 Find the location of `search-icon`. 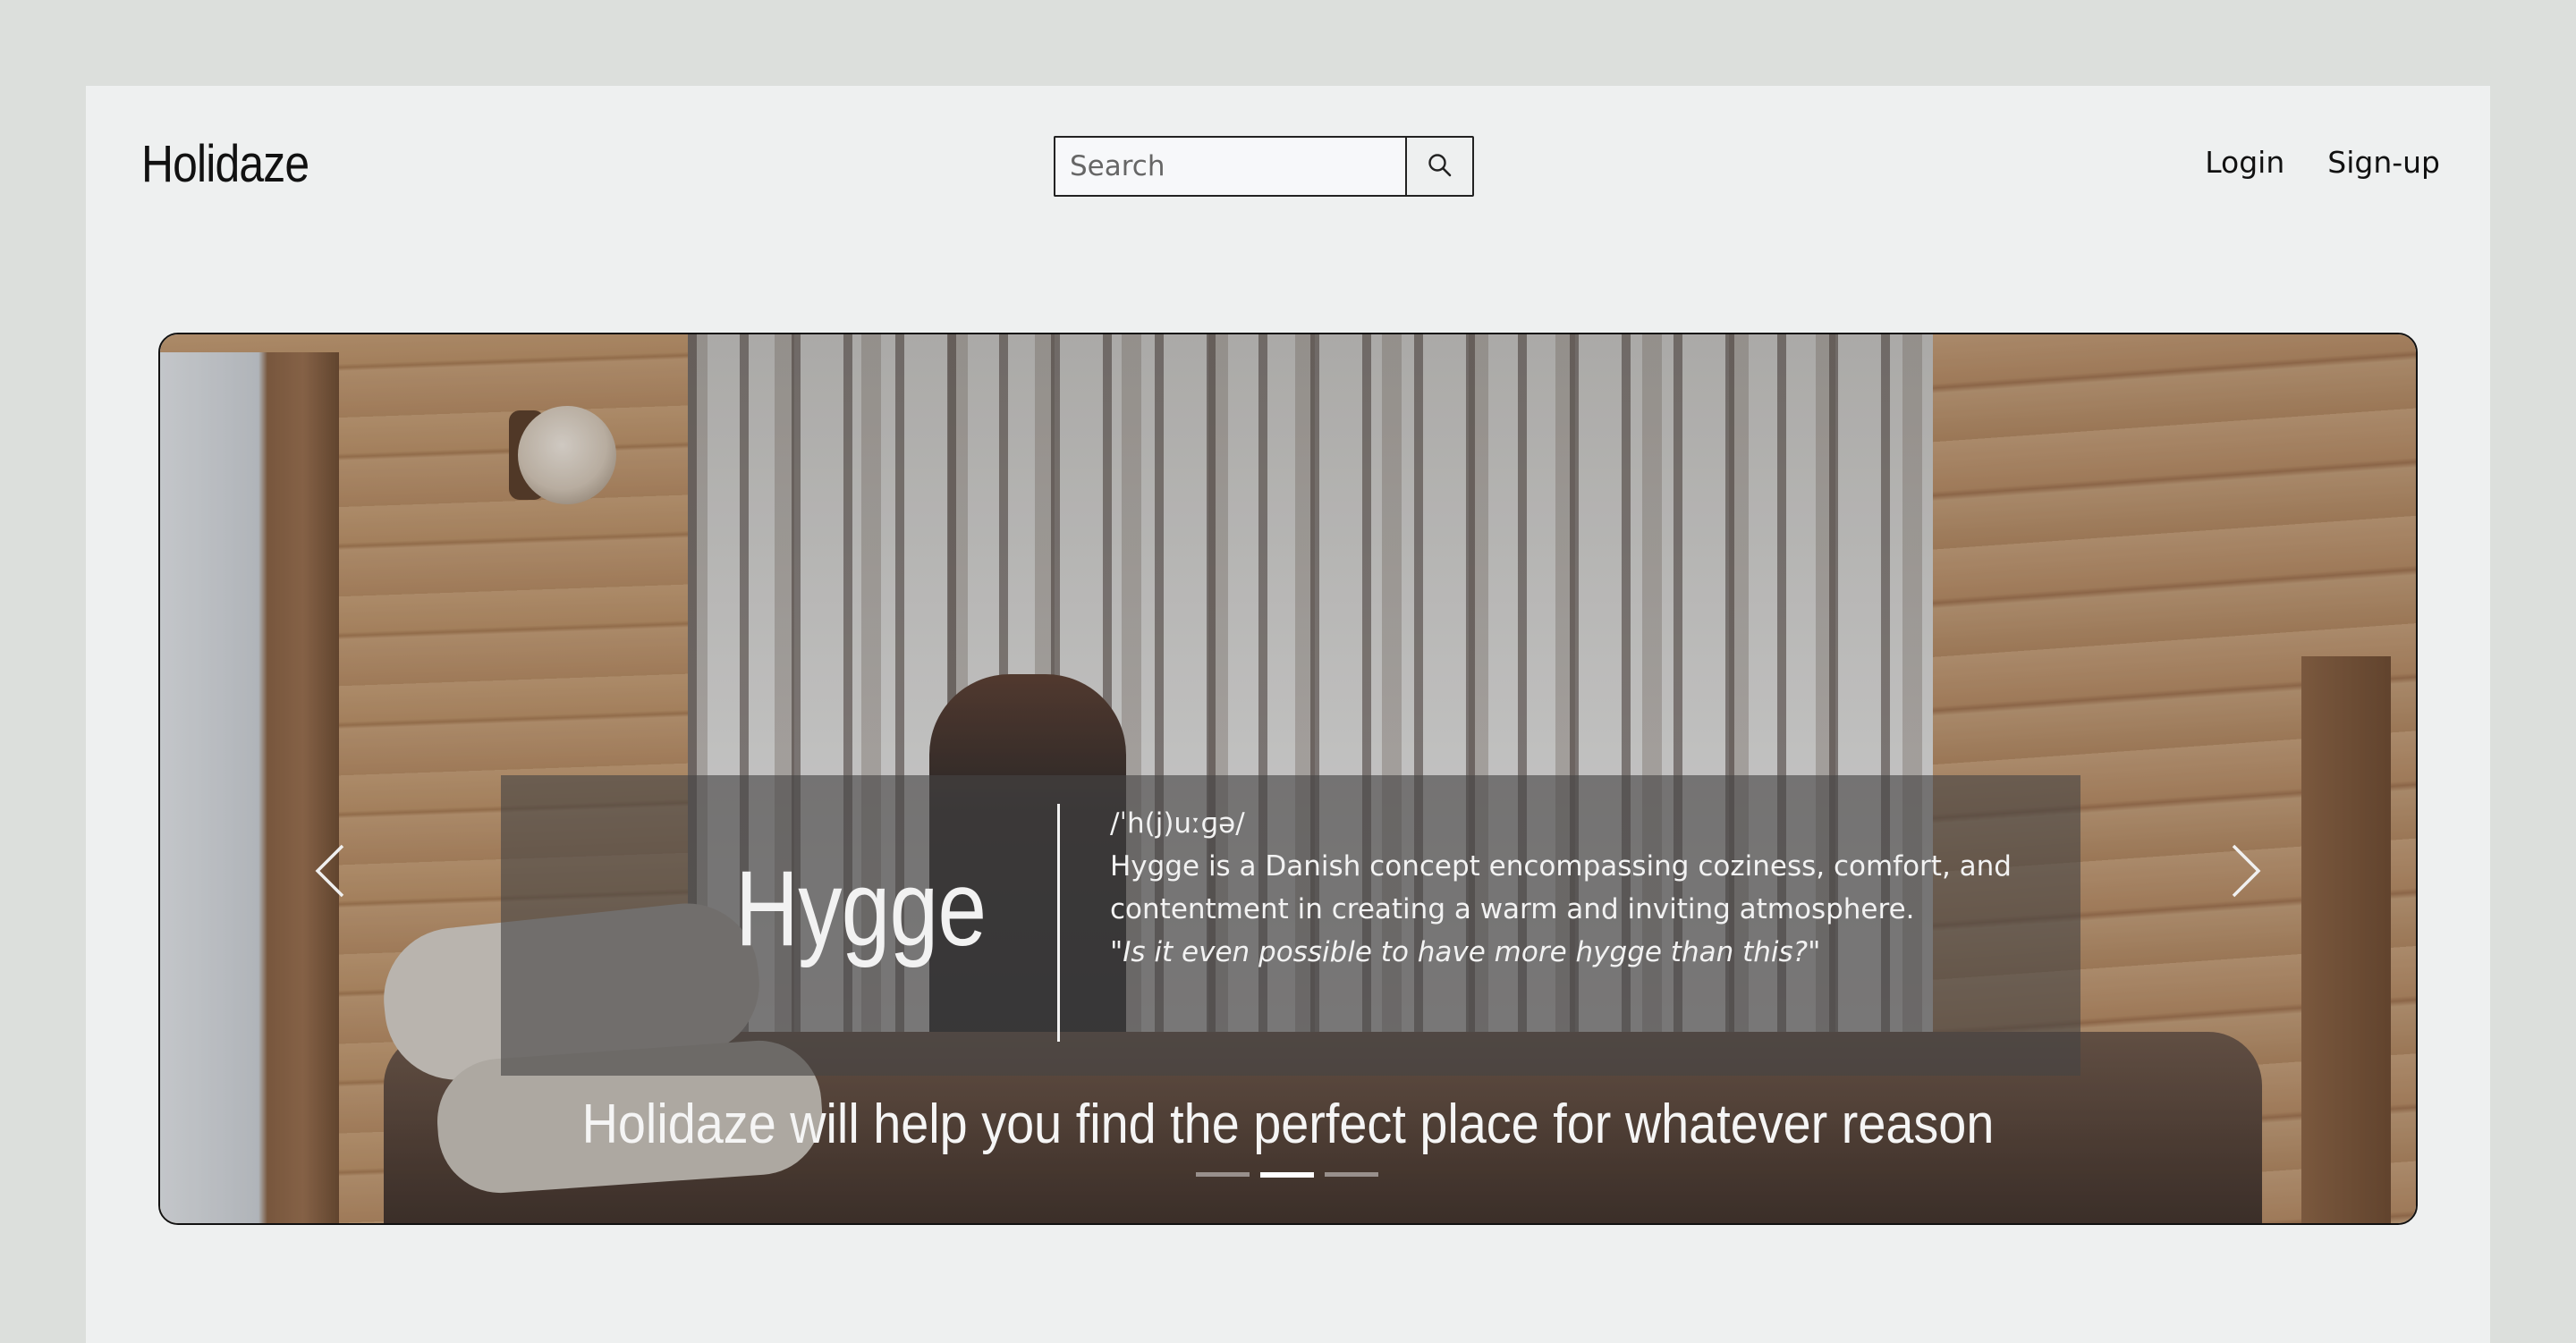

search-icon is located at coordinates (1440, 167).